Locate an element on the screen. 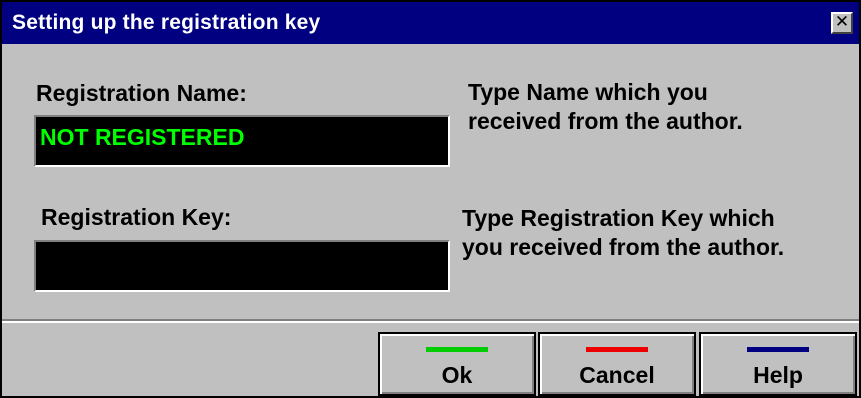 Image resolution: width=861 pixels, height=398 pixels. registration-key-help-line2: you received from the author. is located at coordinates (623, 247).